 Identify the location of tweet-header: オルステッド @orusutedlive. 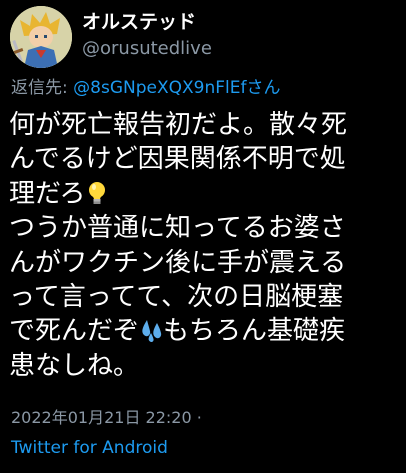
(205, 38).